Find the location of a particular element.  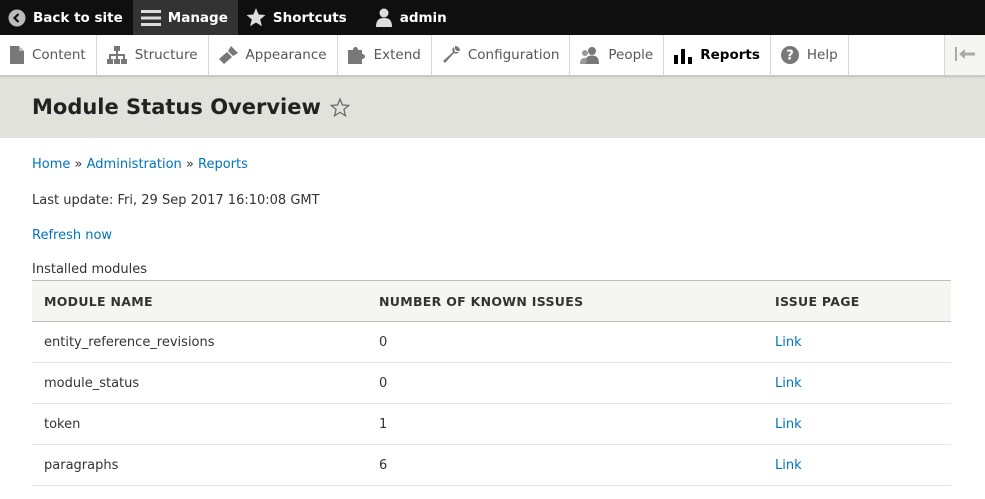

hamburger-icon is located at coordinates (150, 18).